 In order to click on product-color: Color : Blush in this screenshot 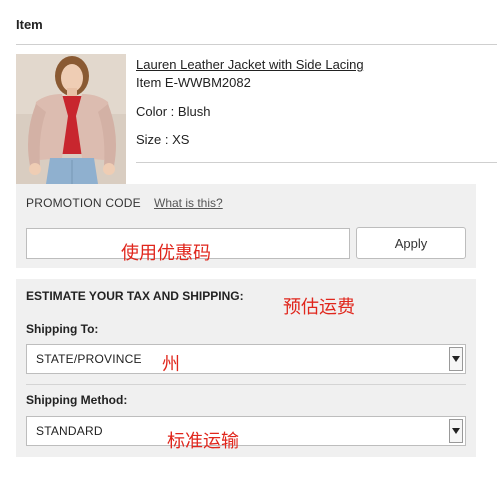, I will do `click(173, 111)`.